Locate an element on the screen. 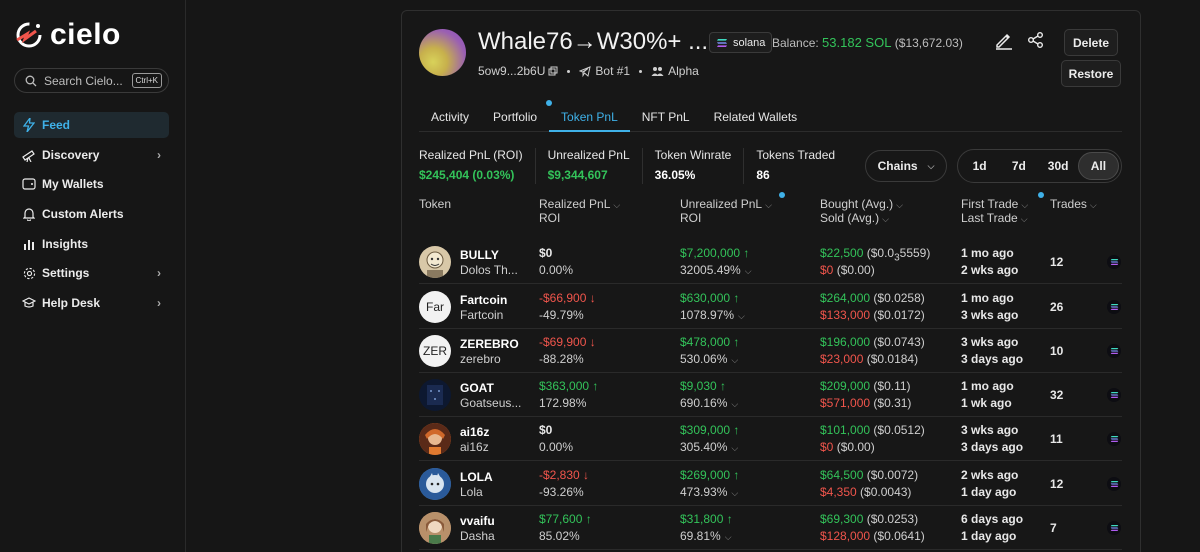 This screenshot has width=1200, height=552. stat-label: Tokens Traded is located at coordinates (796, 155).